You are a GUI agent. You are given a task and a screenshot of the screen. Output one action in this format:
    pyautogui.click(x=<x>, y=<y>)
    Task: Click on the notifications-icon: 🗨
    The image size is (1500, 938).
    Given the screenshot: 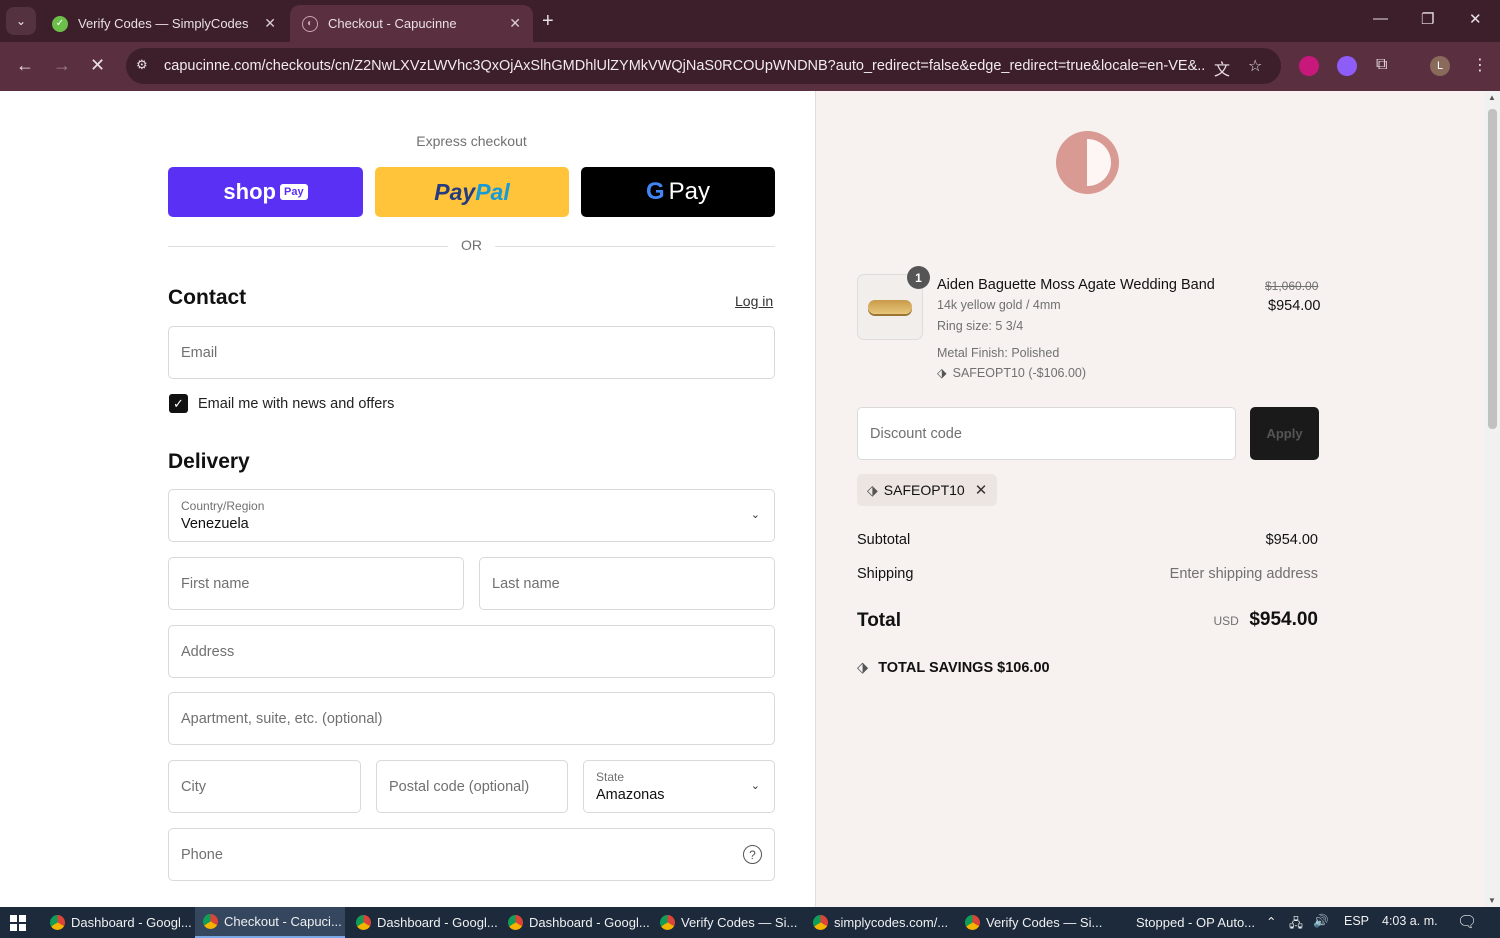 What is the action you would take?
    pyautogui.click(x=1467, y=922)
    